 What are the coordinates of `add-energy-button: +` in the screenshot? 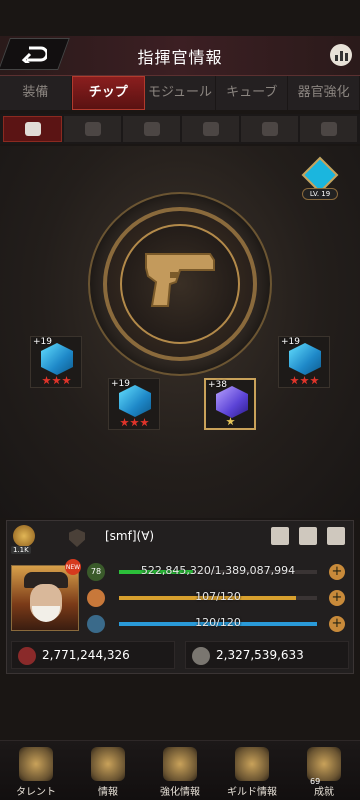 It's located at (337, 624).